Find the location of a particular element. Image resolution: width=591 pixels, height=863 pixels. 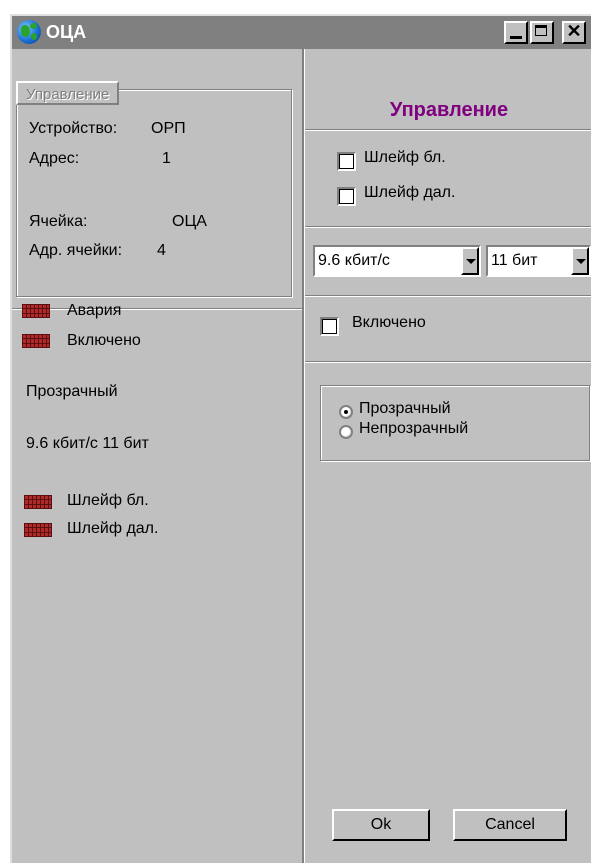

loop-near-label: Шлейф бл. is located at coordinates (108, 500).